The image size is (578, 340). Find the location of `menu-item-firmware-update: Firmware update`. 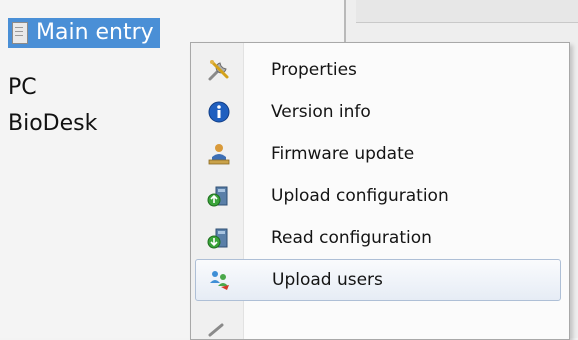

menu-item-firmware-update: Firmware update is located at coordinates (378, 154).